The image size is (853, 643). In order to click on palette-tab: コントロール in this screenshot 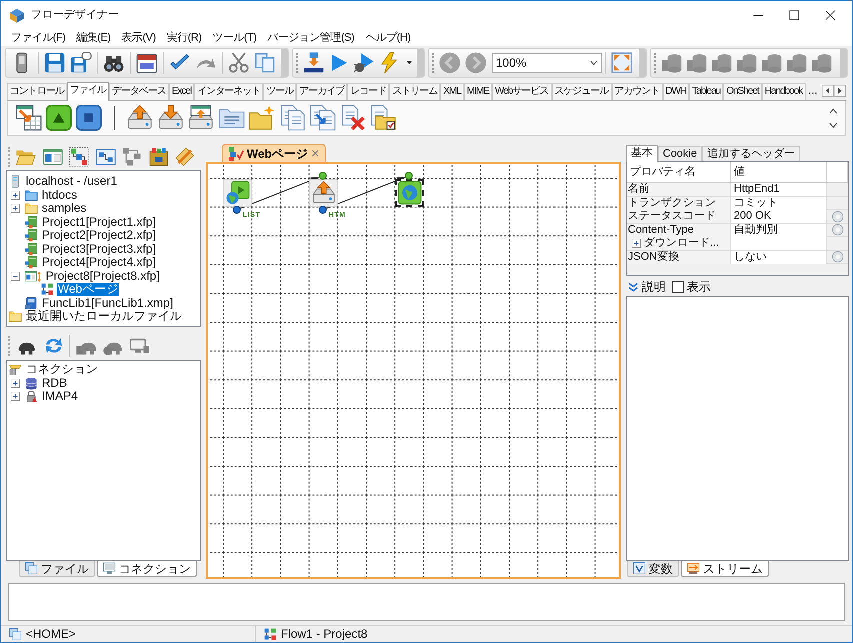, I will do `click(37, 91)`.